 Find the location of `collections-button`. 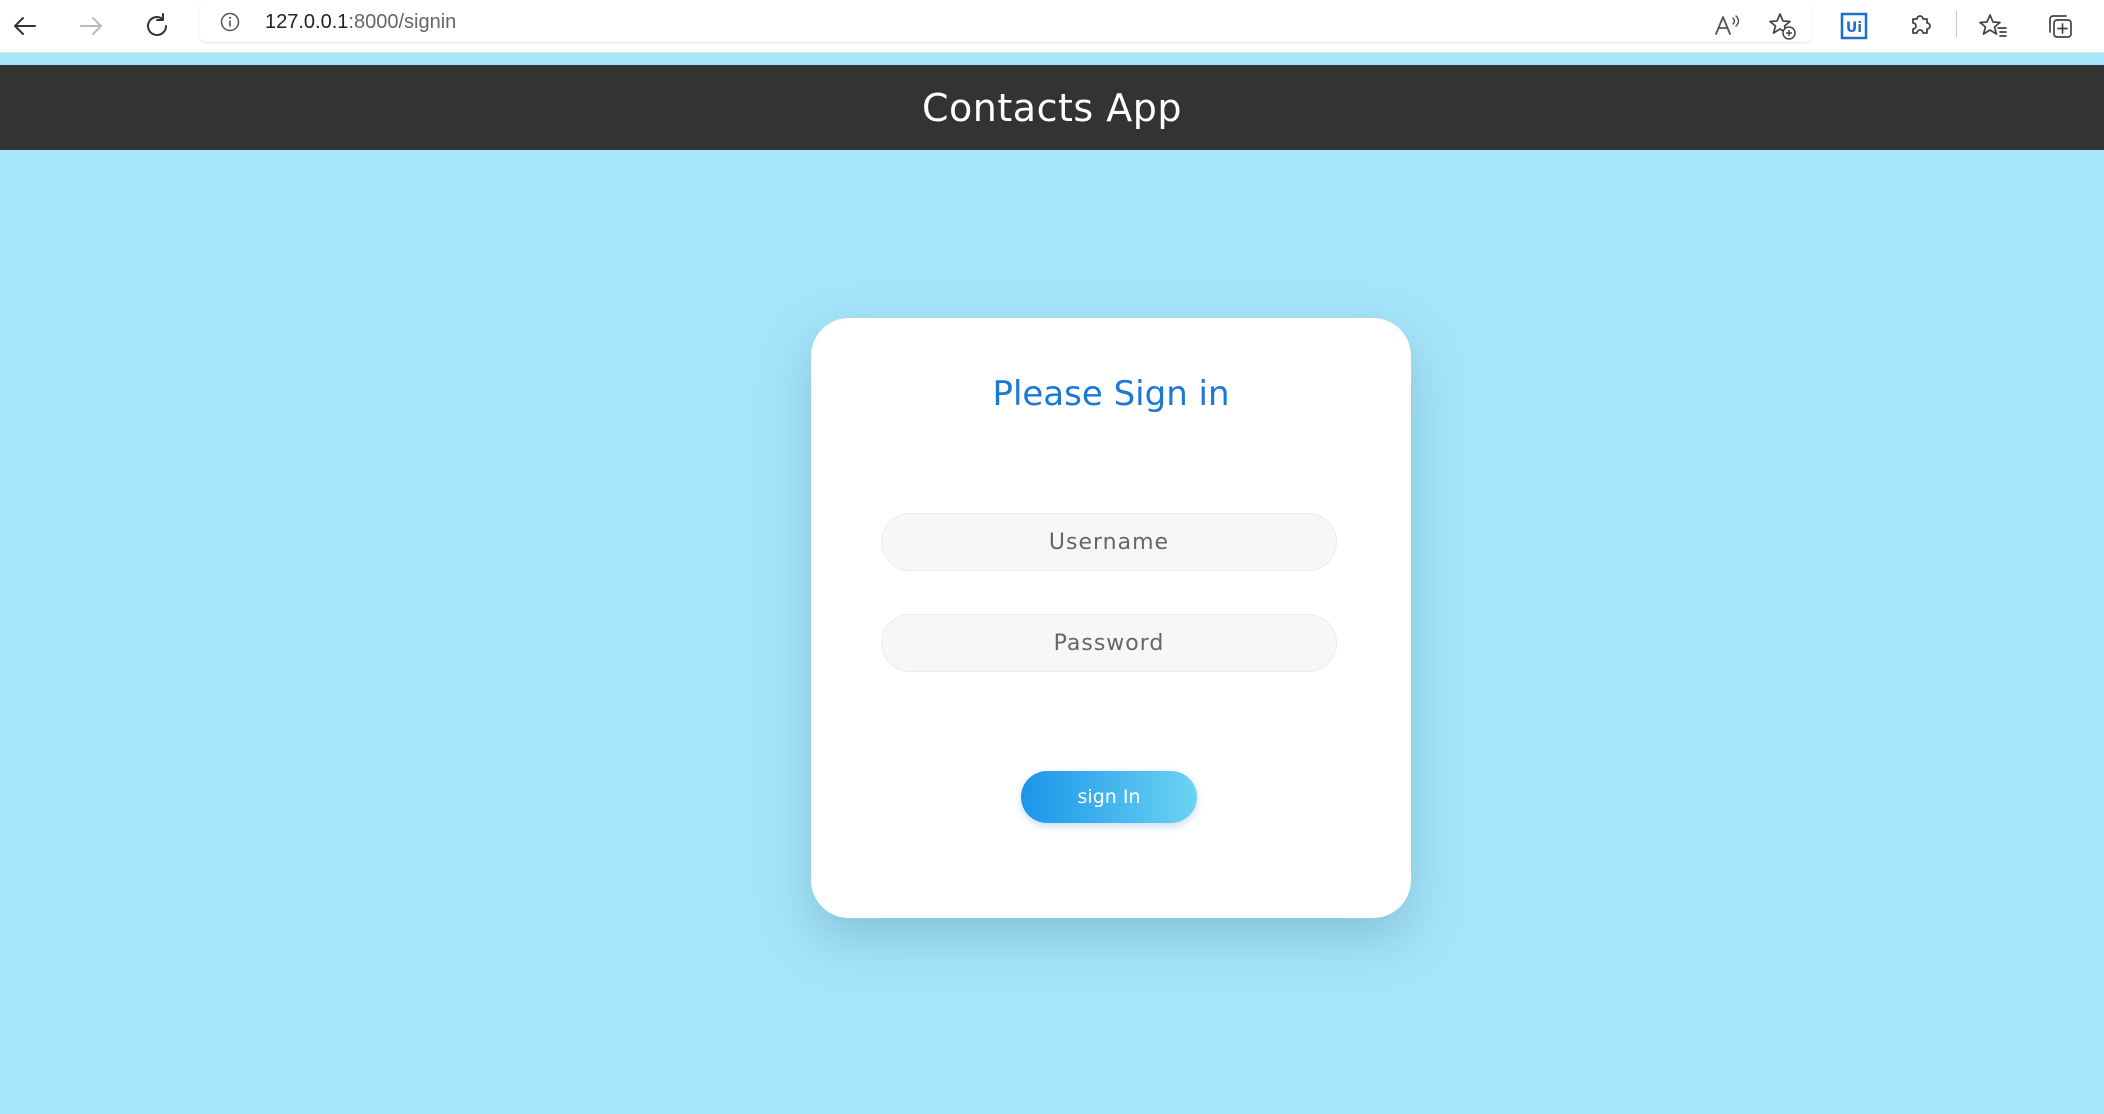

collections-button is located at coordinates (2060, 26).